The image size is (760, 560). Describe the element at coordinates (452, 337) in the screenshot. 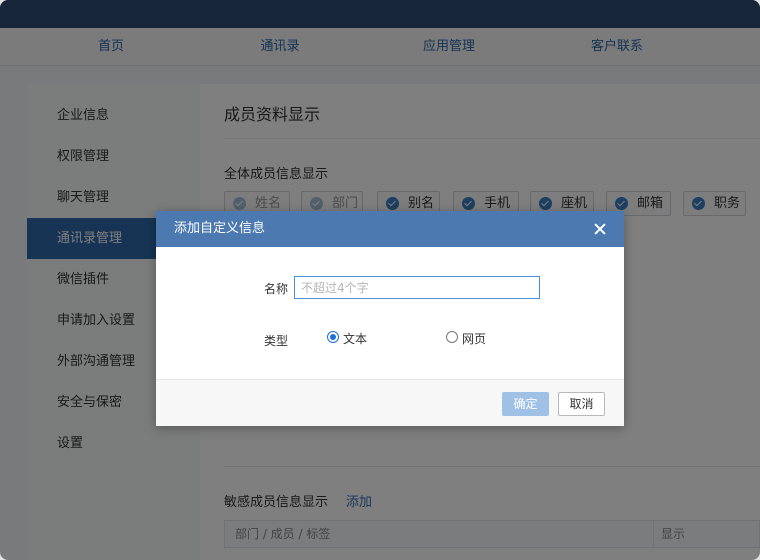

I see `radio-webpage` at that location.